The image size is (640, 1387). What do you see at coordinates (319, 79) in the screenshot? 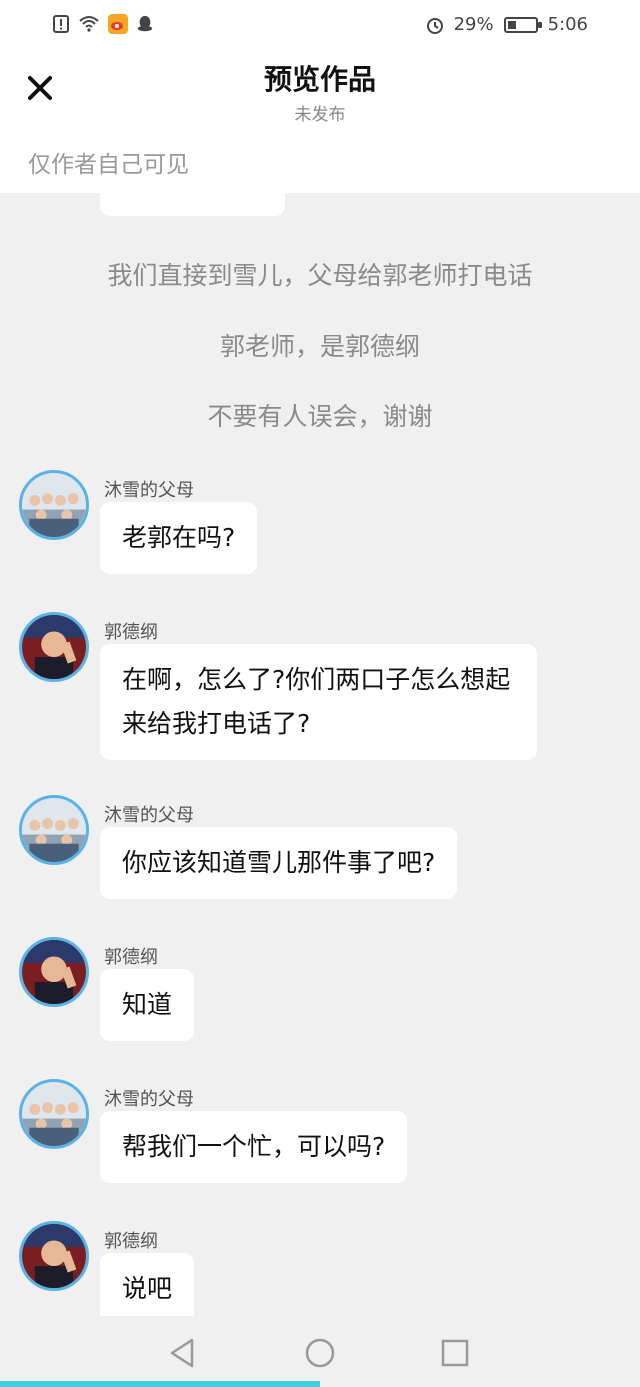
I see `page-title: 预览作品` at bounding box center [319, 79].